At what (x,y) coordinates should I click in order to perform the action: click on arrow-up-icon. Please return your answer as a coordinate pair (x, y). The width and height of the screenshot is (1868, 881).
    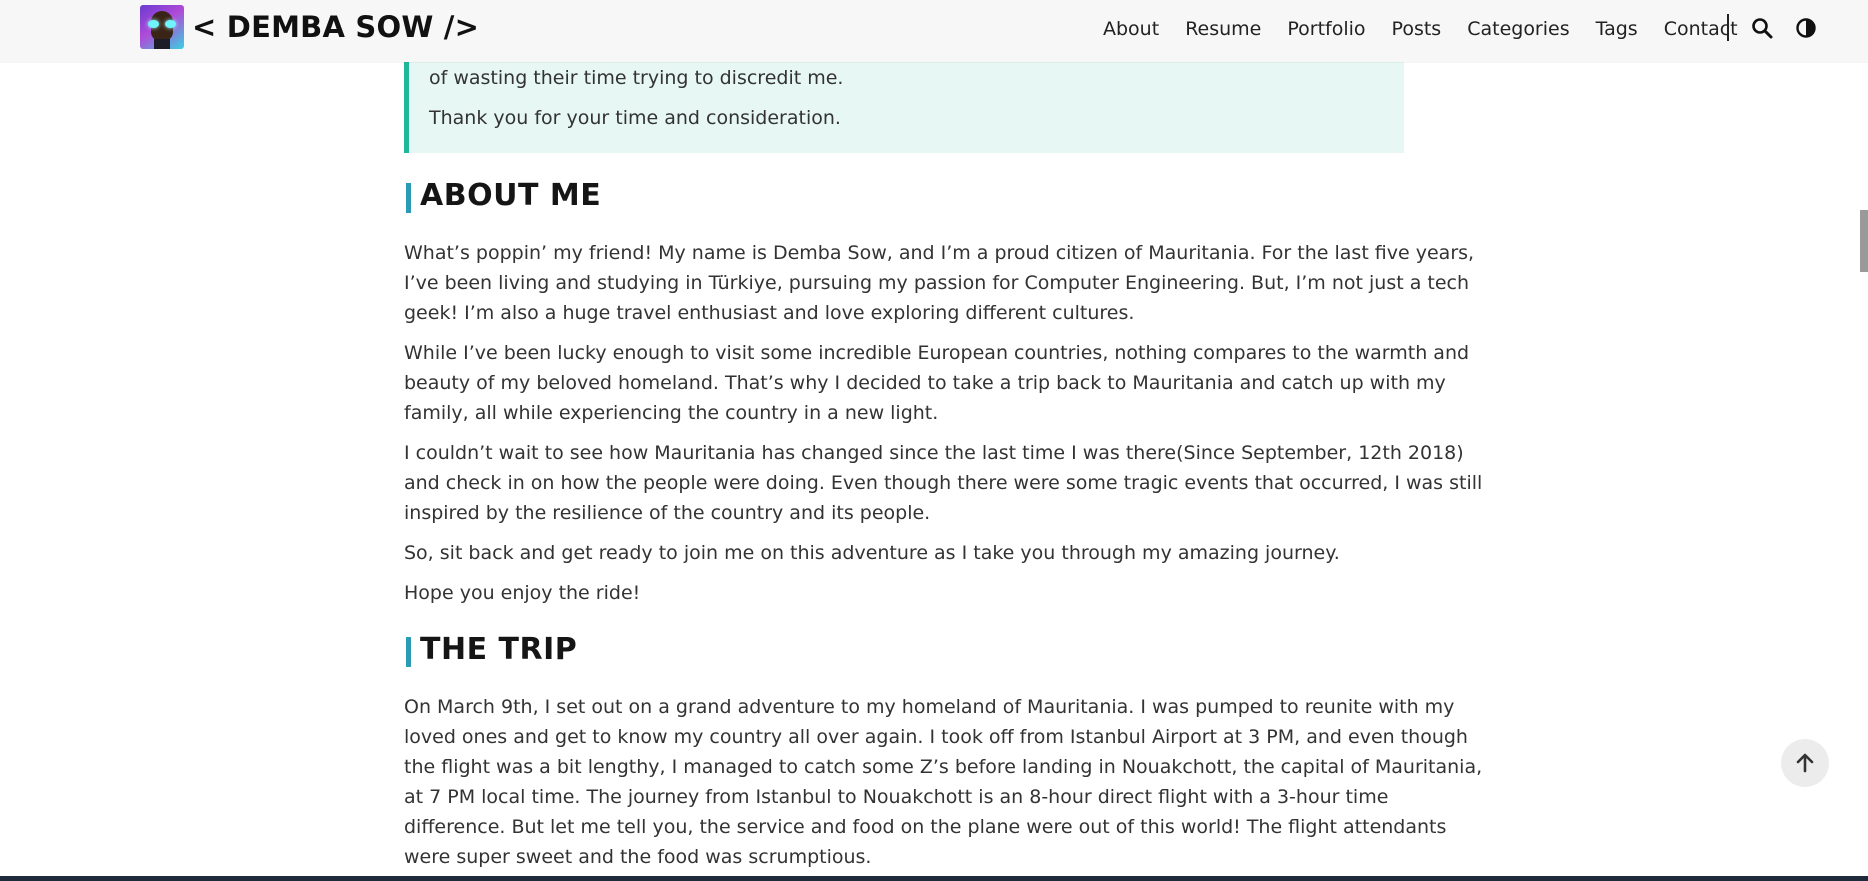
    Looking at the image, I should click on (1805, 763).